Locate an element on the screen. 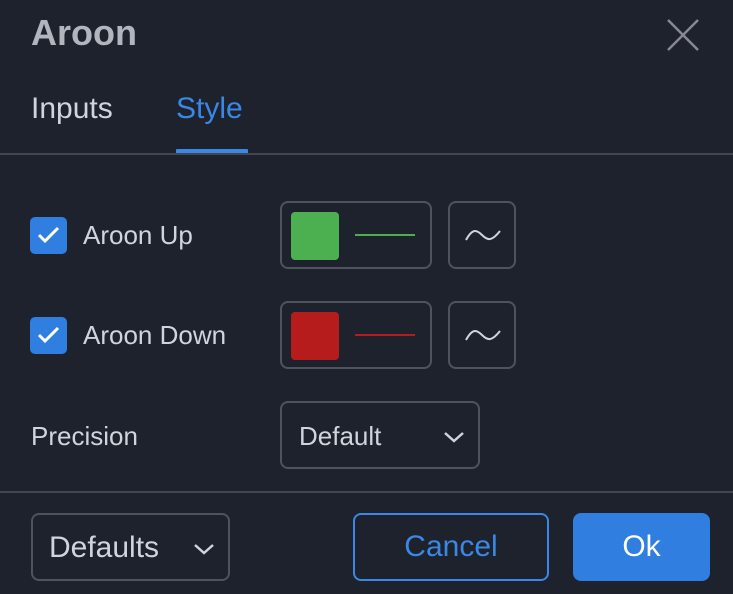 The height and width of the screenshot is (594, 733). header-divider is located at coordinates (366, 154).